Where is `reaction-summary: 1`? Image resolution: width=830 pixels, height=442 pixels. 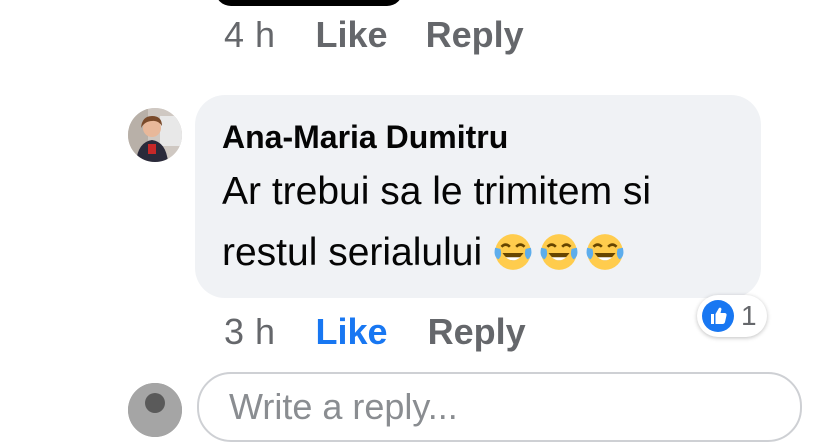 reaction-summary: 1 is located at coordinates (732, 316).